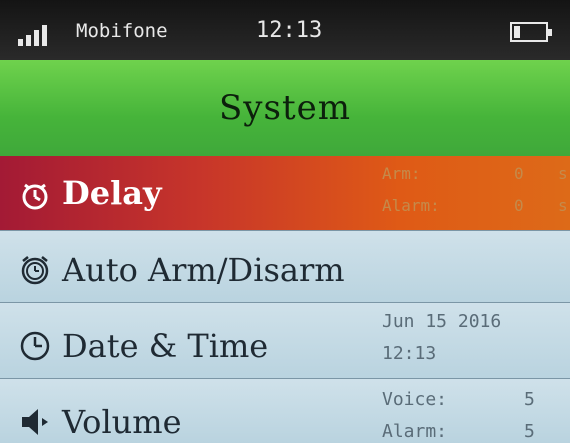  Describe the element at coordinates (401, 173) in the screenshot. I see `arm-delay-label: Arm:` at that location.